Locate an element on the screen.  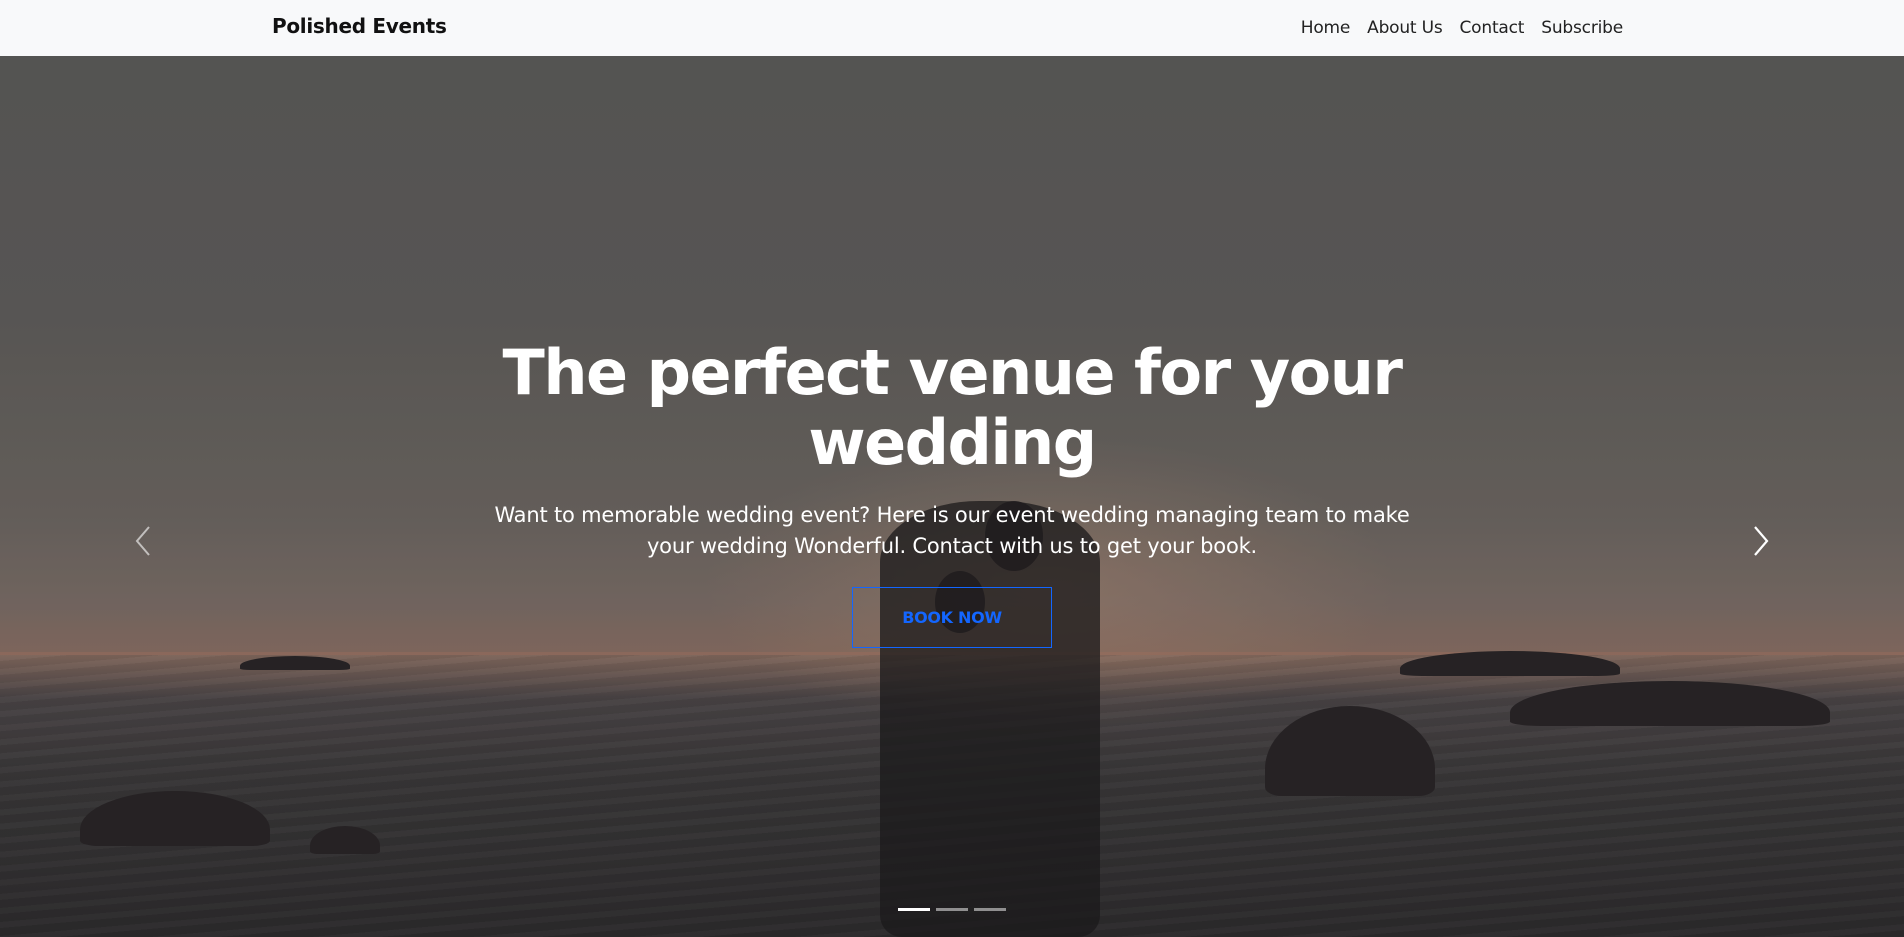
nav-link-home: Home is located at coordinates (1326, 28).